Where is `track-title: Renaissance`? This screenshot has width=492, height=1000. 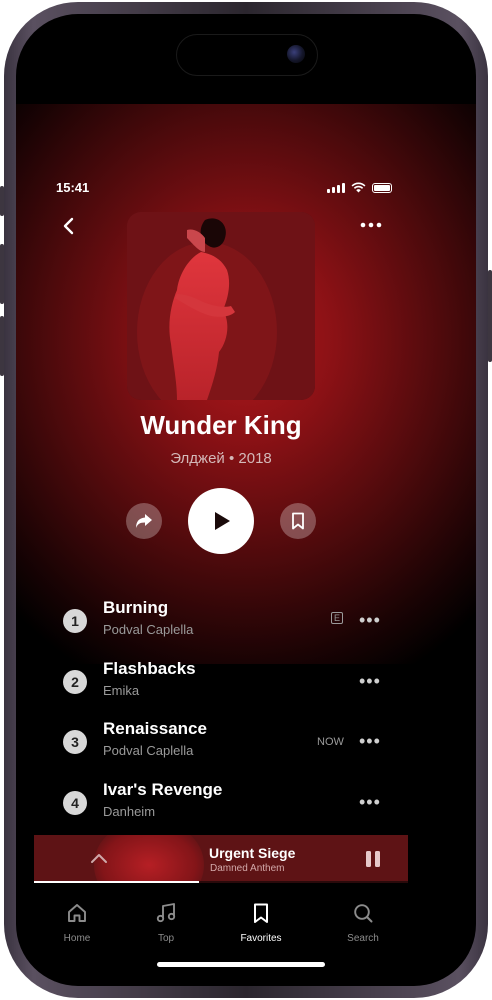 track-title: Renaissance is located at coordinates (155, 728).